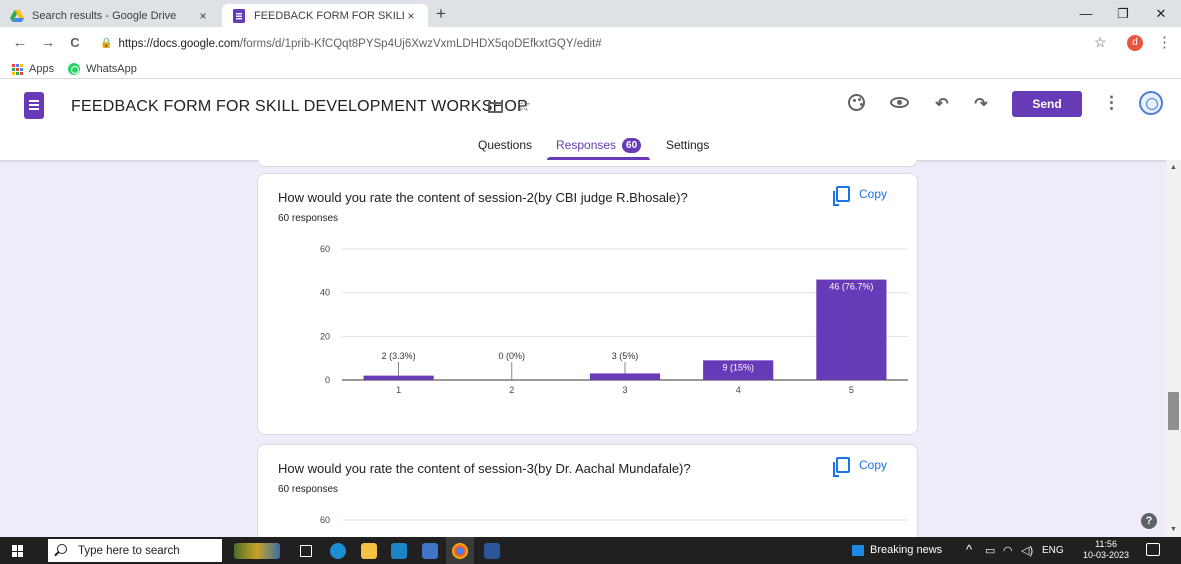  I want to click on scroll-down-arrow-icon: ▼, so click(1173, 529).